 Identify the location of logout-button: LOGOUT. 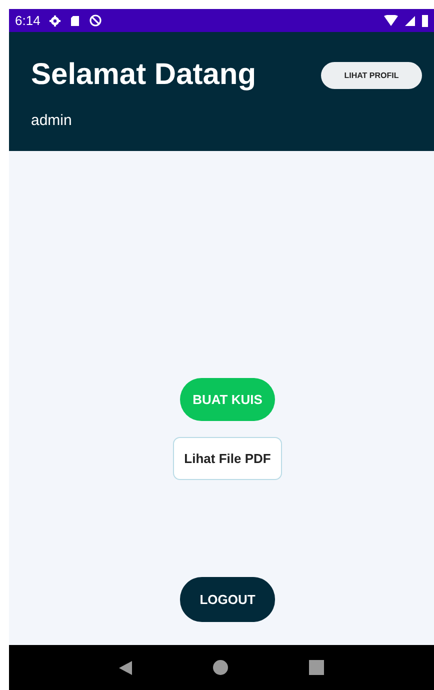
(227, 599).